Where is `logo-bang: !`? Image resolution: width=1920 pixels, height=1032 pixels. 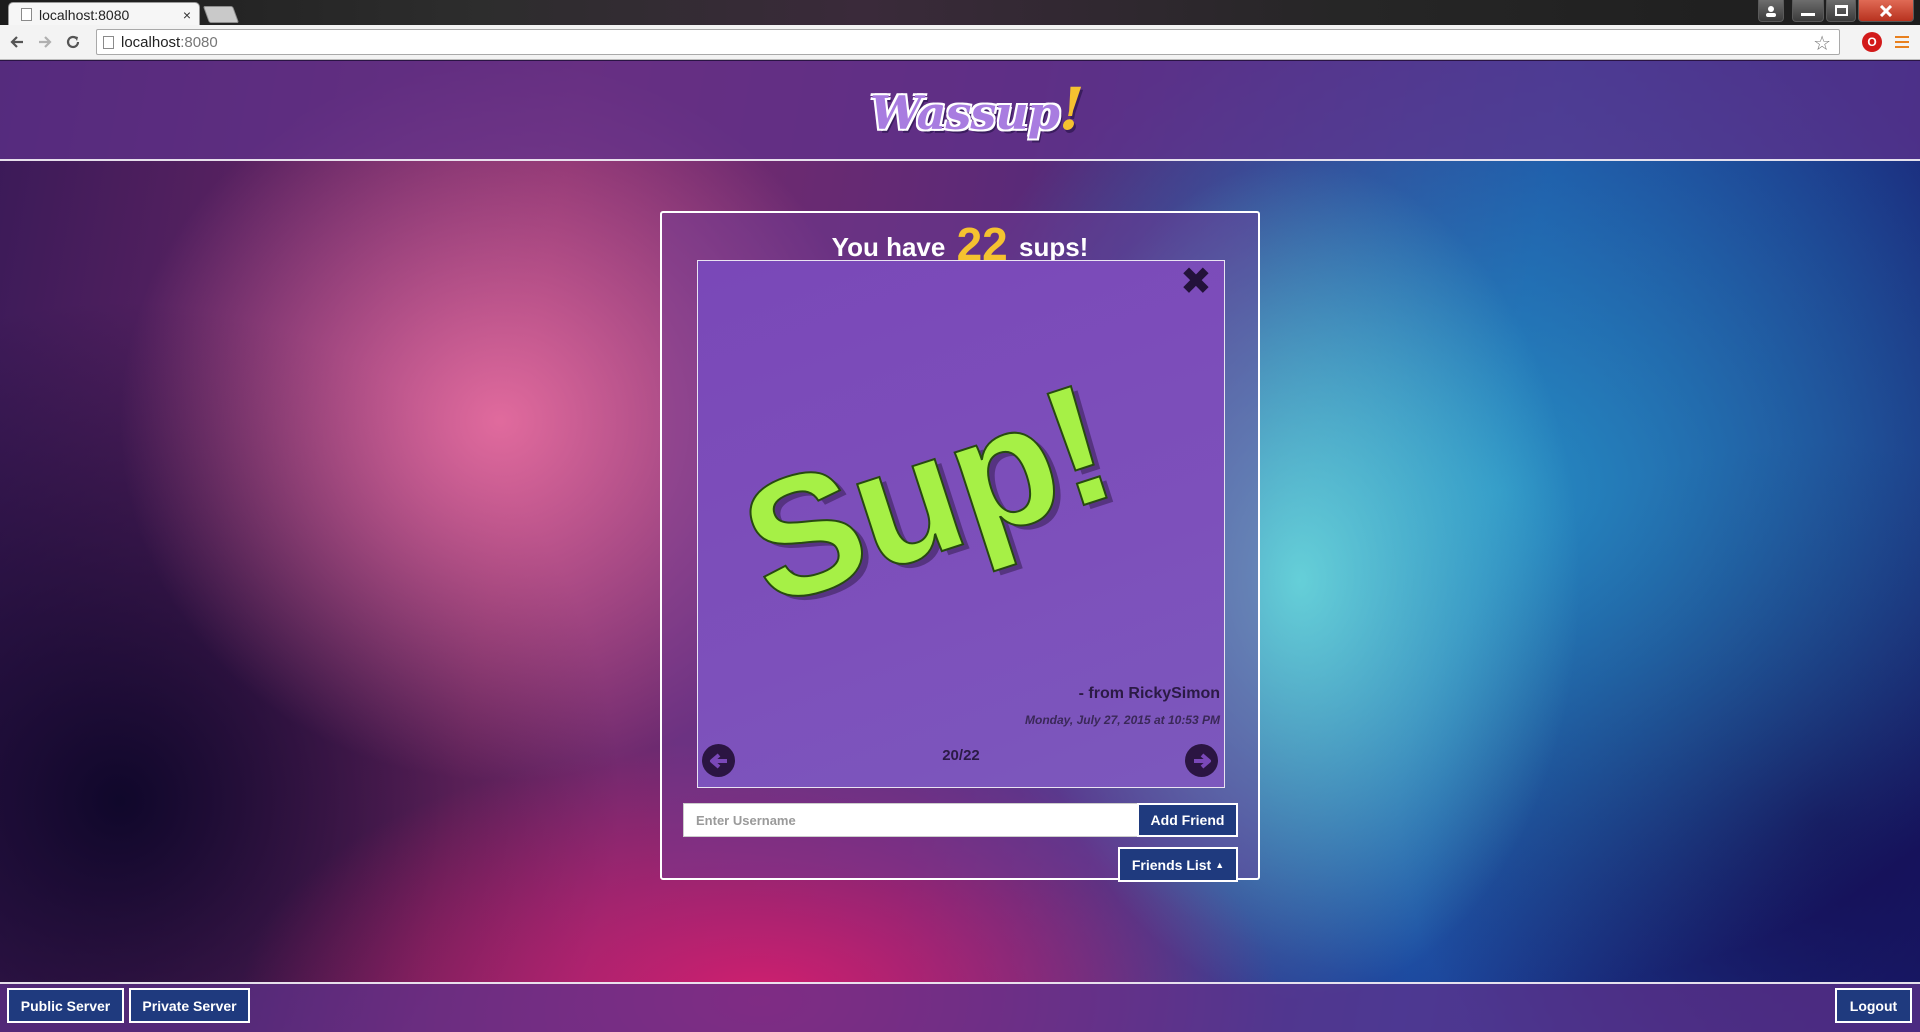 logo-bang: ! is located at coordinates (1071, 109).